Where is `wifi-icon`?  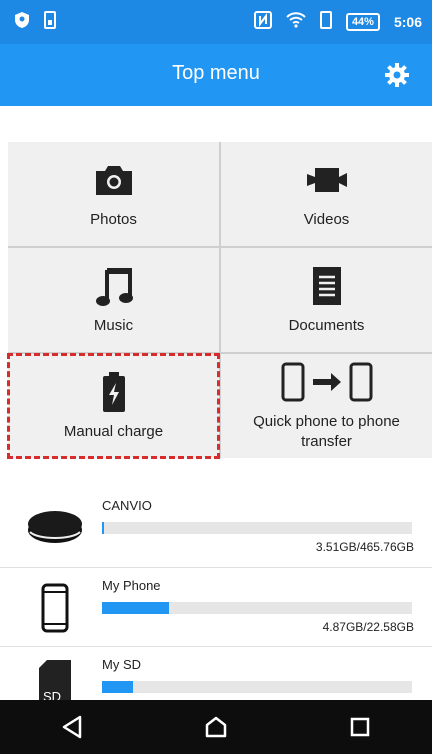
wifi-icon is located at coordinates (296, 21).